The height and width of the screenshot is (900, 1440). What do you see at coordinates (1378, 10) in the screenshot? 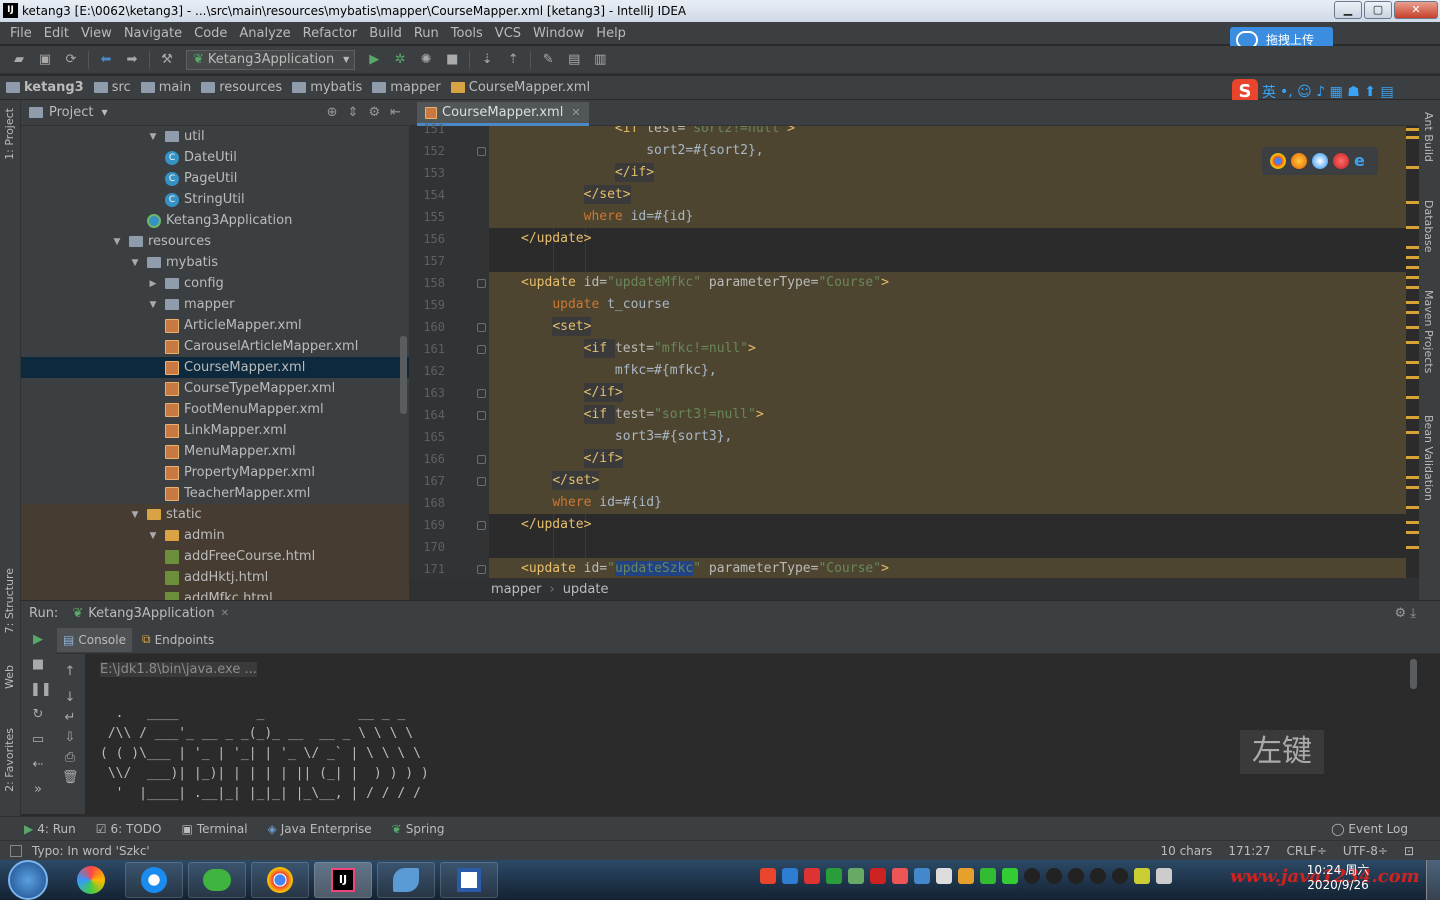
I see `maximize-button: ▢` at bounding box center [1378, 10].